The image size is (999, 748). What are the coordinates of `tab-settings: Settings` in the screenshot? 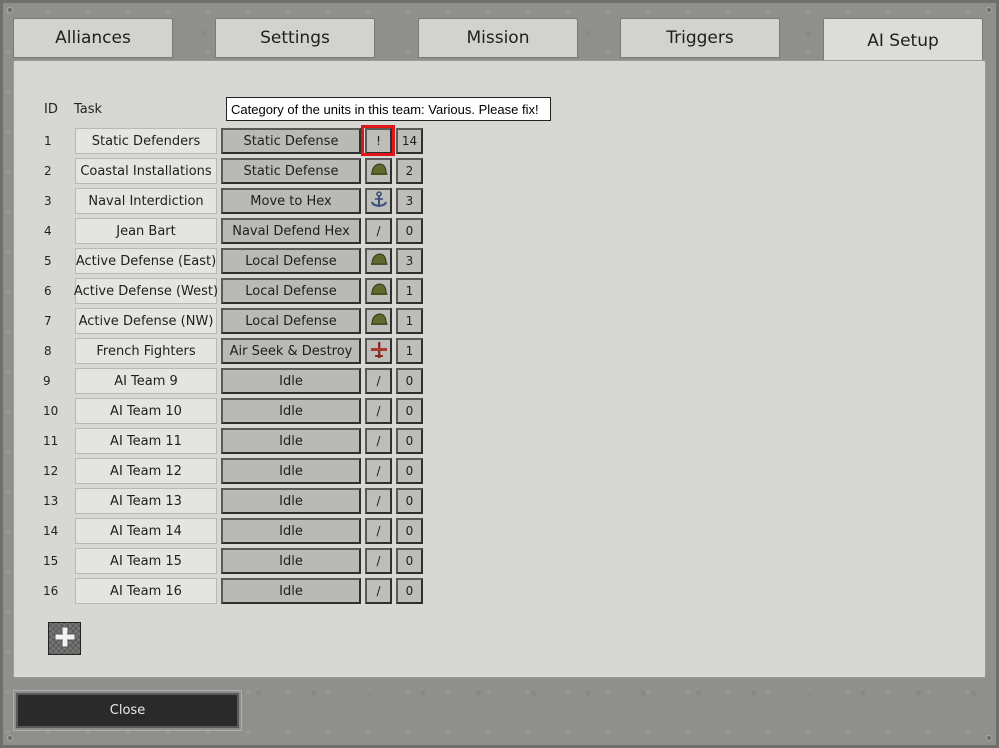 It's located at (295, 38).